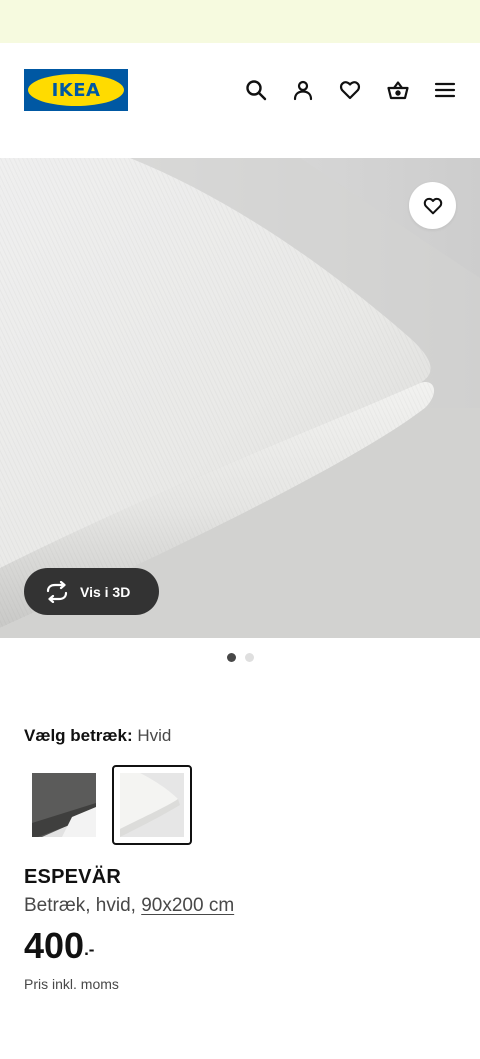 The height and width of the screenshot is (1059, 480). I want to click on hamburger-menu-icon, so click(445, 90).